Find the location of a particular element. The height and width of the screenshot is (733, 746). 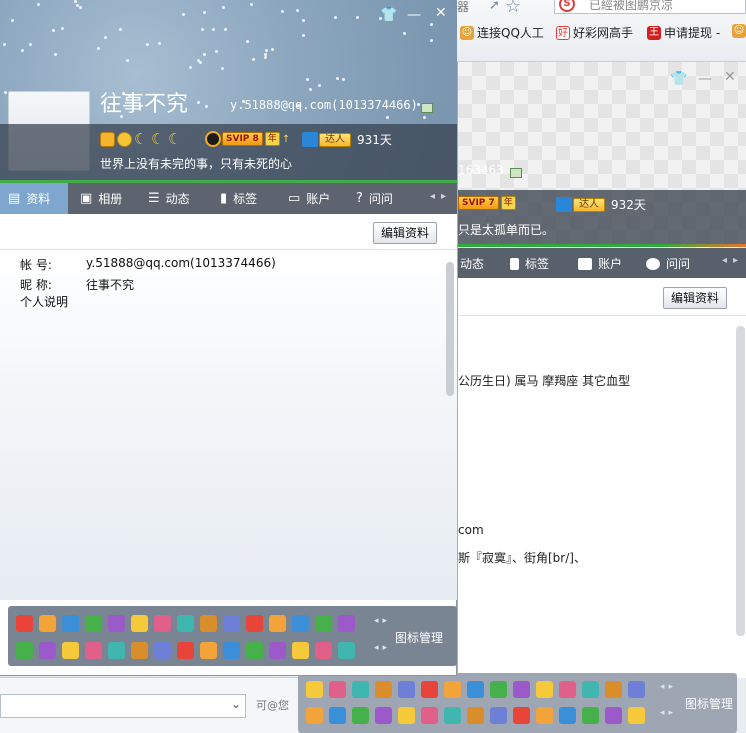

tab-account: 账户 is located at coordinates (600, 263).